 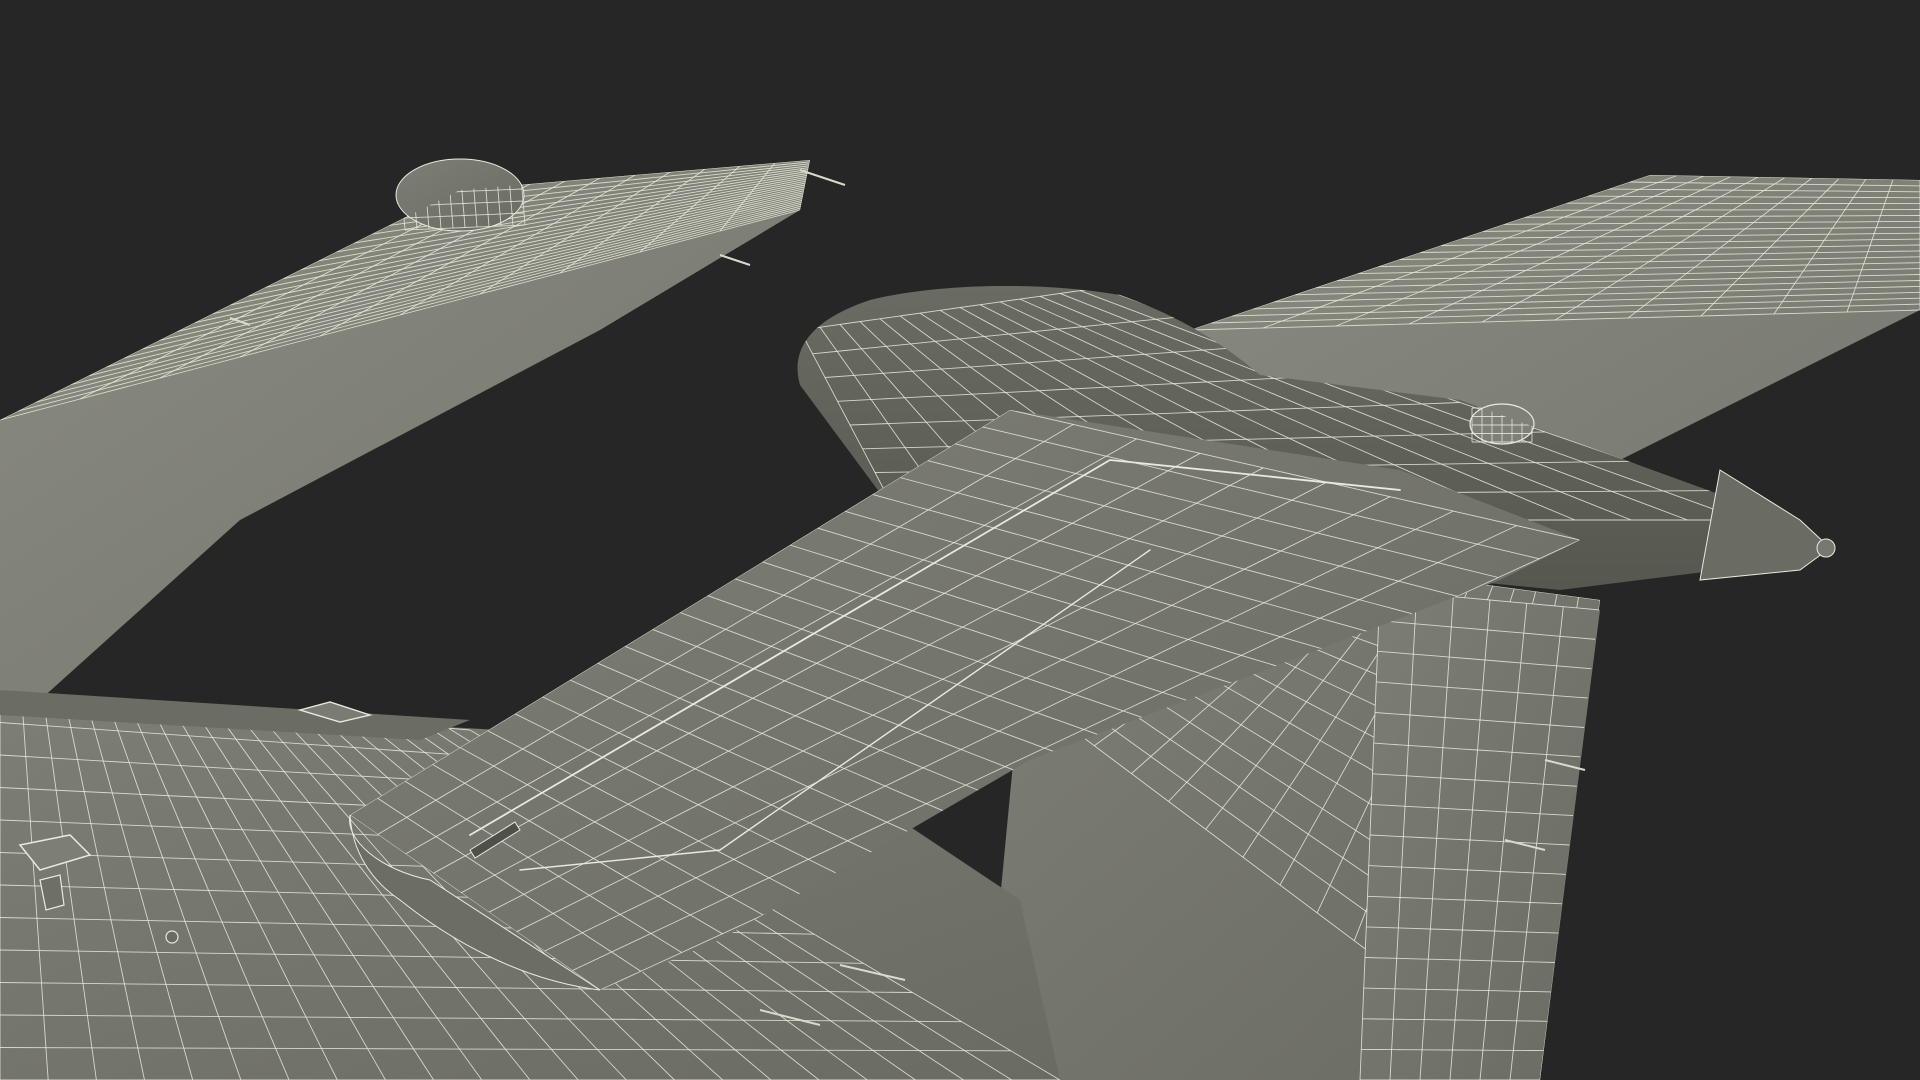 What do you see at coordinates (172, 937) in the screenshot?
I see `belly-vent` at bounding box center [172, 937].